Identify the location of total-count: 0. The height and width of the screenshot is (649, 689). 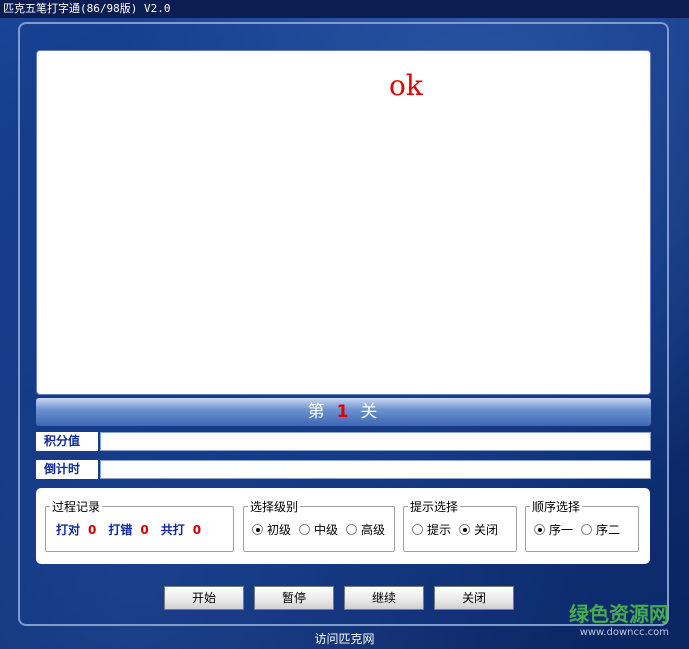
(197, 529).